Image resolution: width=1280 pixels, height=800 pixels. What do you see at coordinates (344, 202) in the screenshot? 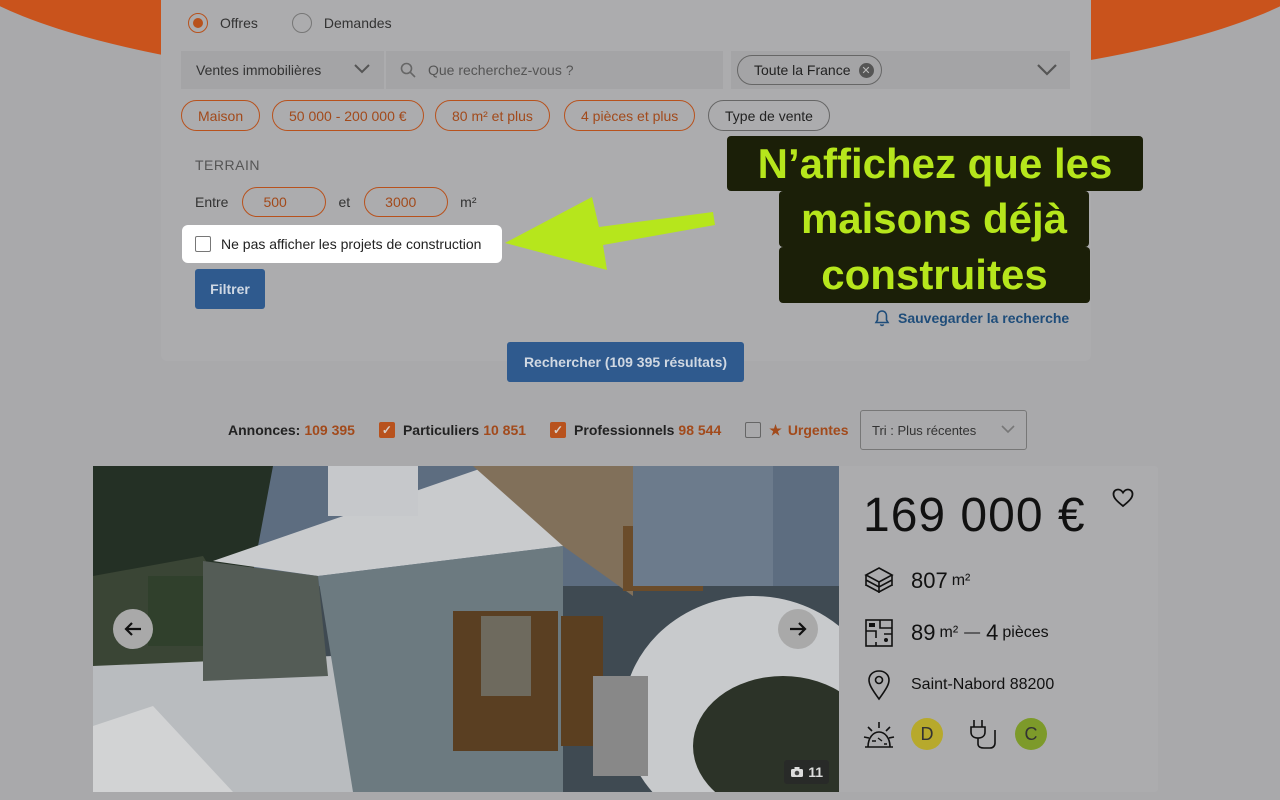
I see `range-and-label: et` at bounding box center [344, 202].